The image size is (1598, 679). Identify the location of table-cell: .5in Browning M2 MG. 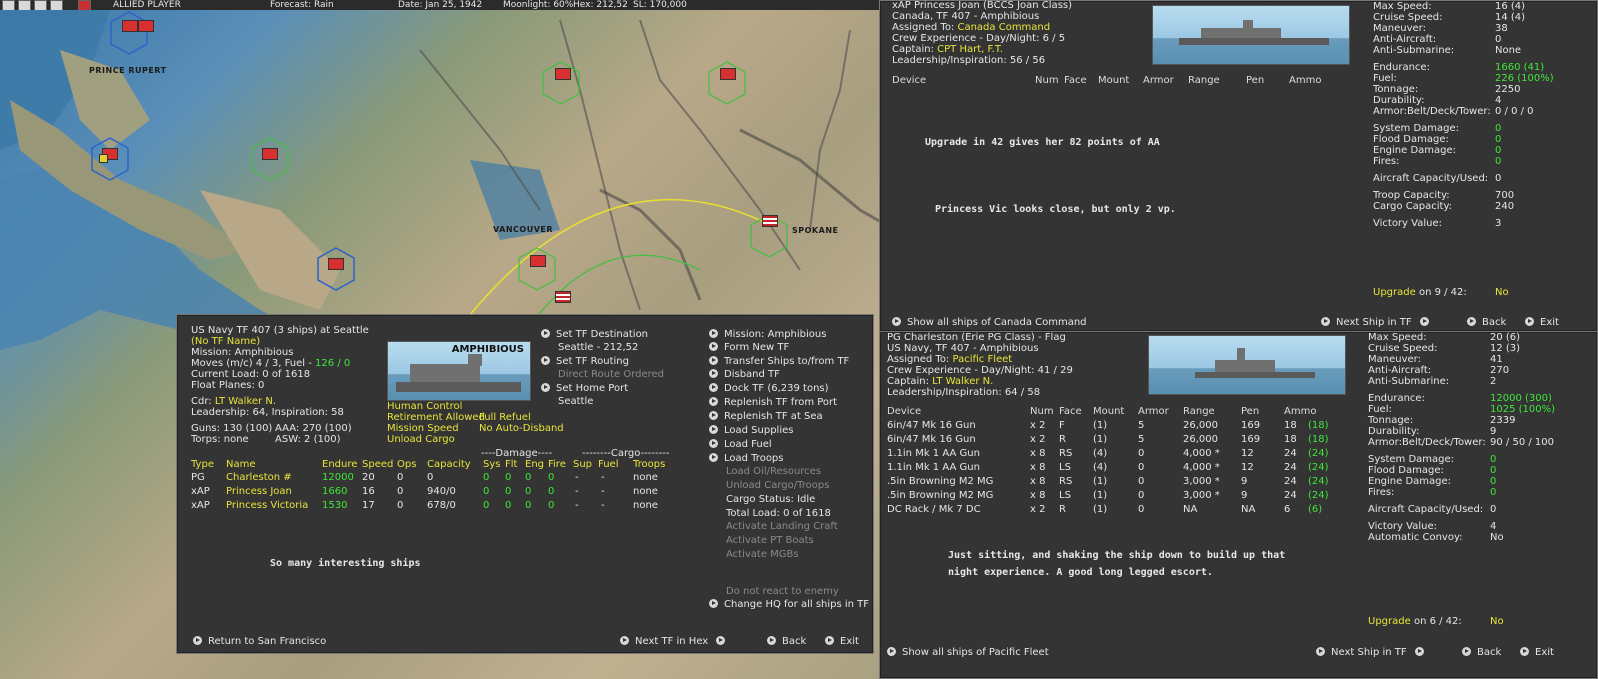
(940, 481).